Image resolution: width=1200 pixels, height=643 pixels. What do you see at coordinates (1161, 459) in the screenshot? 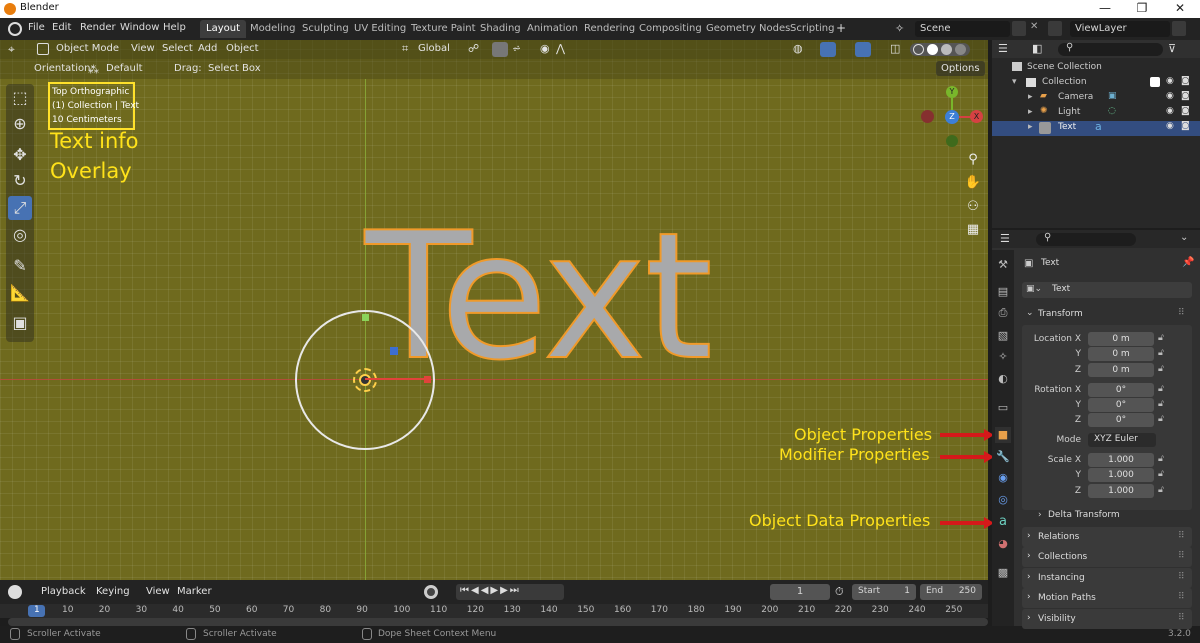
I see `lock-scale-x-icon: 🔓︎` at bounding box center [1161, 459].